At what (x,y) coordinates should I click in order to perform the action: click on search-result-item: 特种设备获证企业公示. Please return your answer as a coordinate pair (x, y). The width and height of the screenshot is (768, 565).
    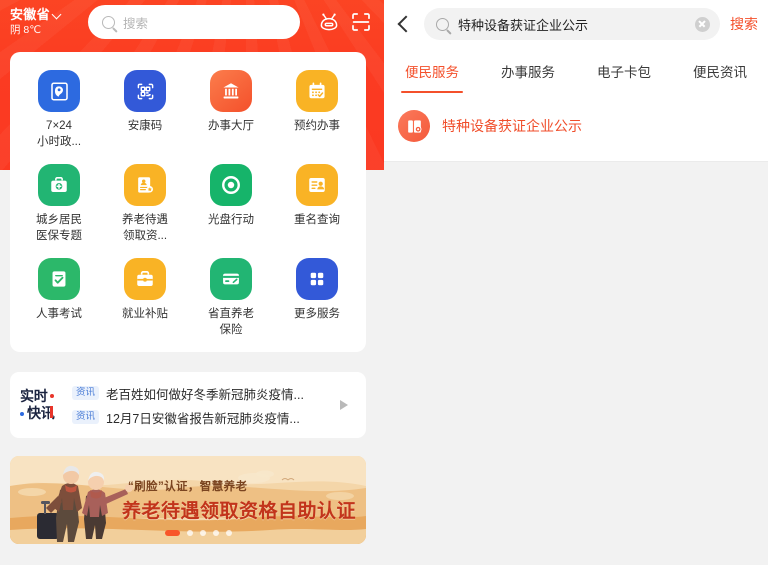
    Looking at the image, I should click on (576, 126).